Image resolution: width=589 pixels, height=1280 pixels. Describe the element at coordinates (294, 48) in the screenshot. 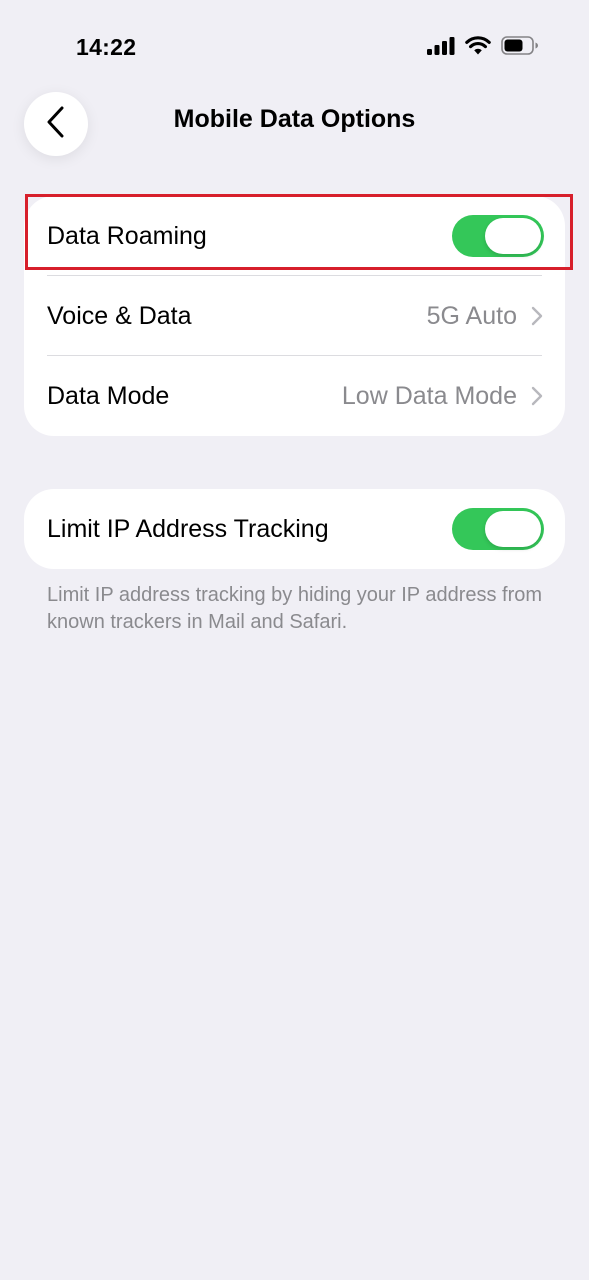

I see `status-bar: 14:22` at that location.